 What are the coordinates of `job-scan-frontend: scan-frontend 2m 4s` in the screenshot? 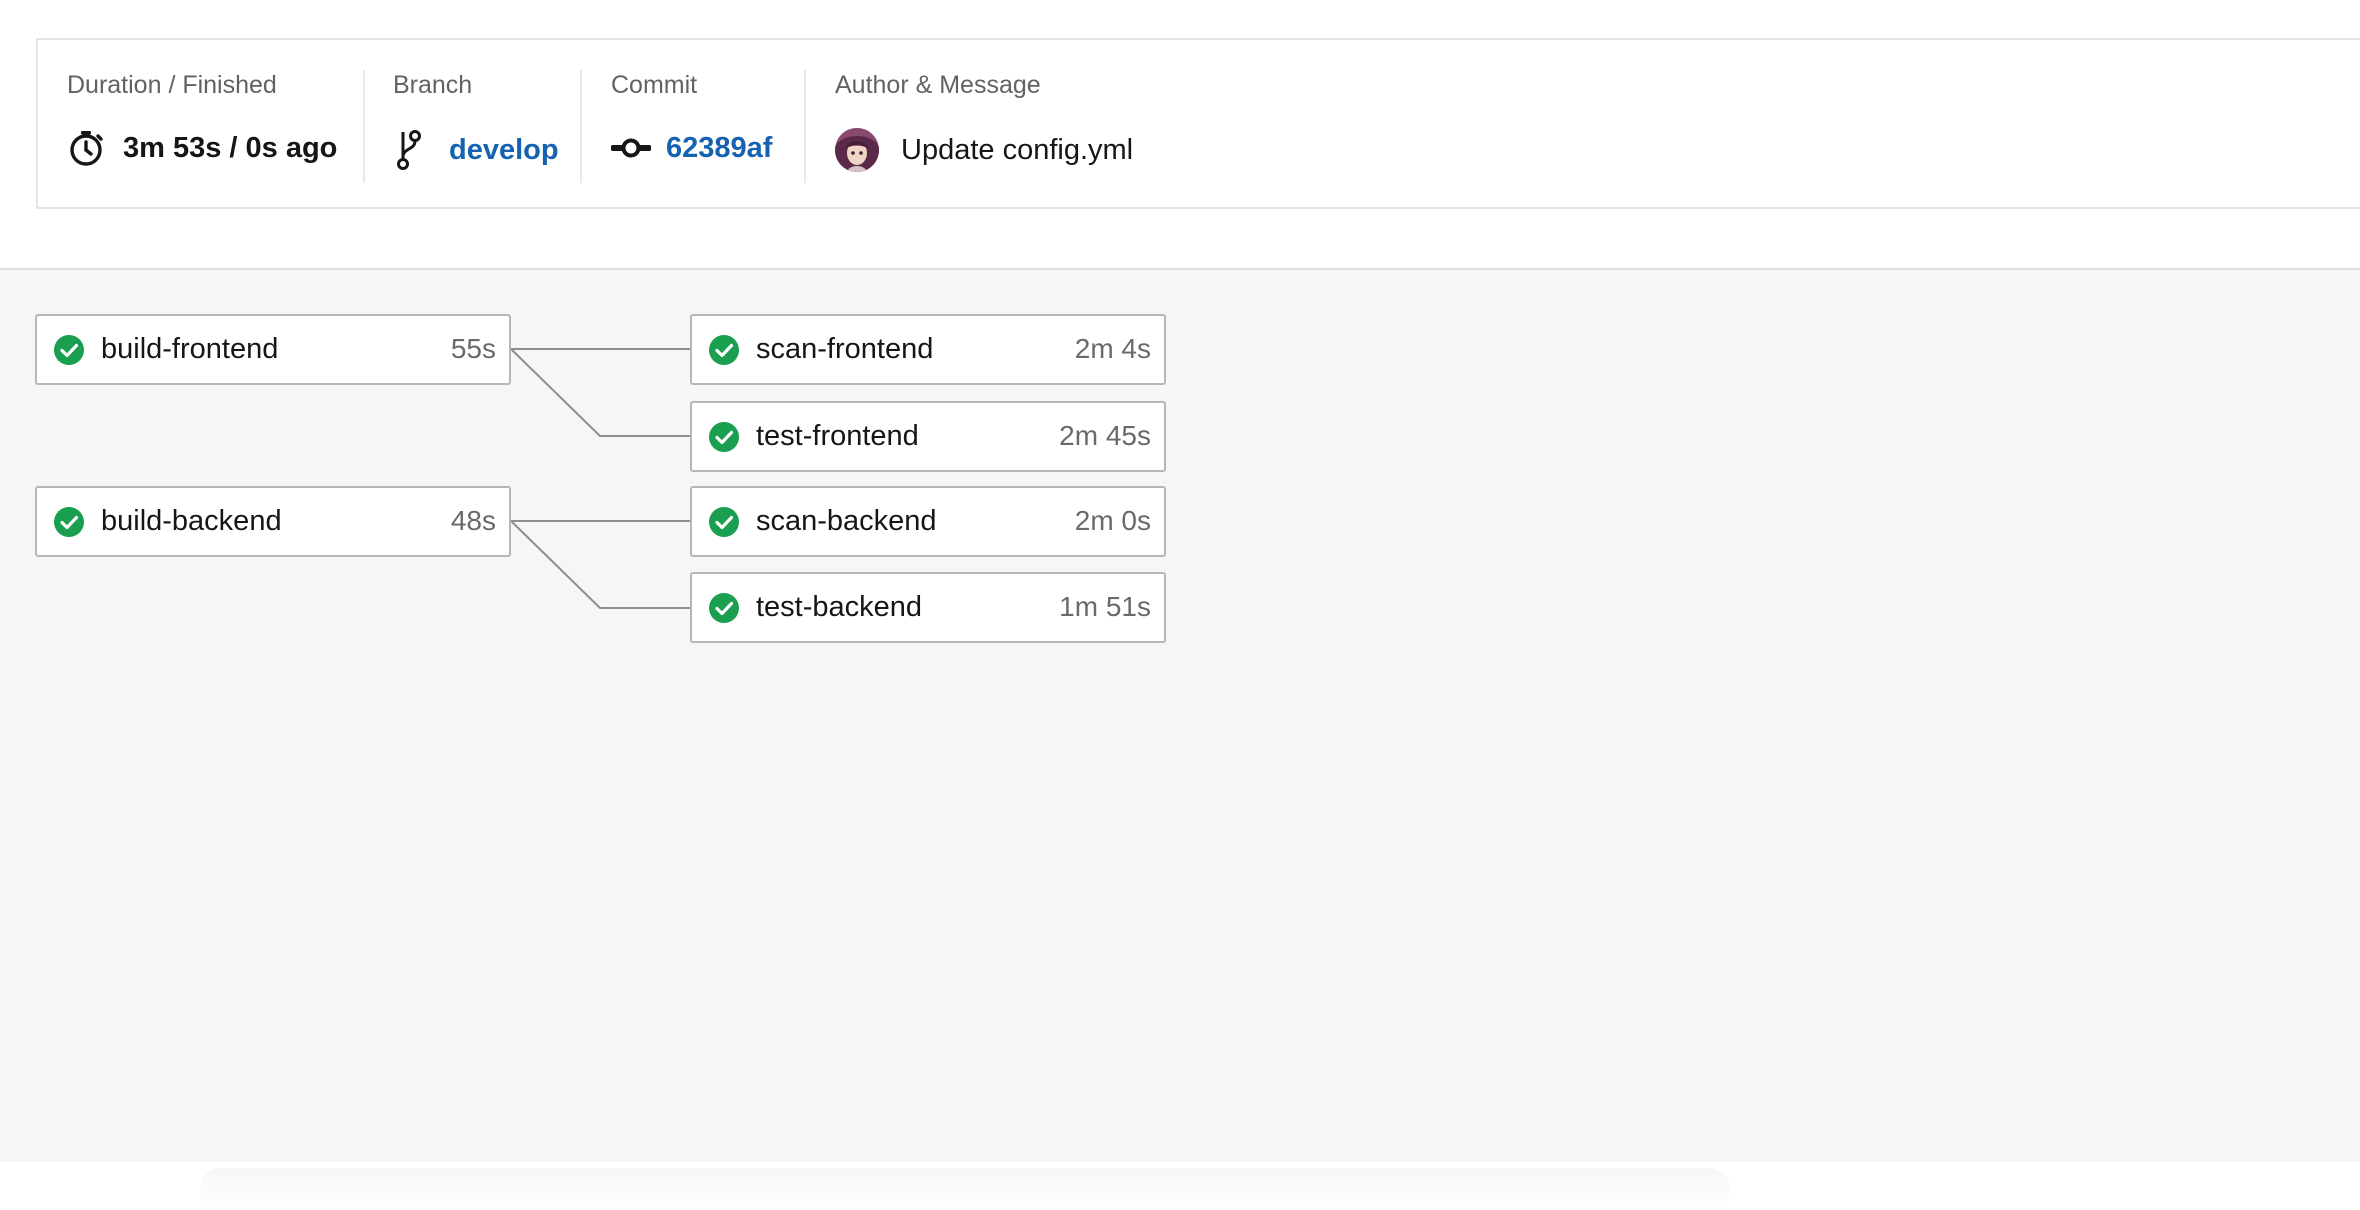 It's located at (928, 349).